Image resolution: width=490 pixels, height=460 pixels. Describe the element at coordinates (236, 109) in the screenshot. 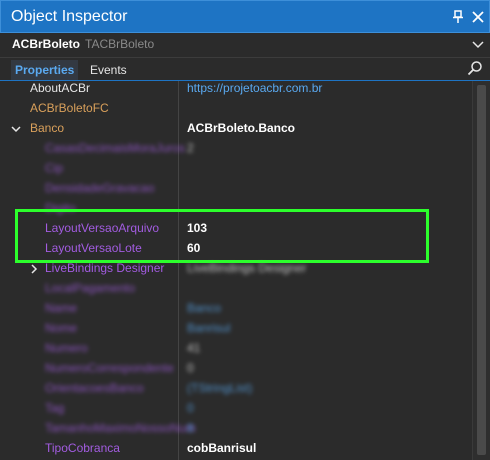

I see `property-row: ACBrBoletoFC` at that location.